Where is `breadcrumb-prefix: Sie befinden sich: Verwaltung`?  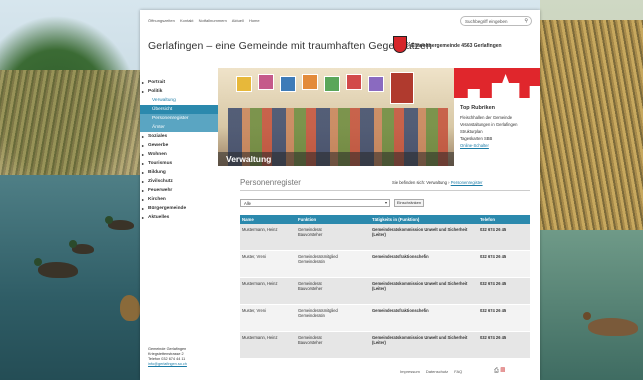 breadcrumb-prefix: Sie befinden sich: Verwaltung is located at coordinates (419, 182).